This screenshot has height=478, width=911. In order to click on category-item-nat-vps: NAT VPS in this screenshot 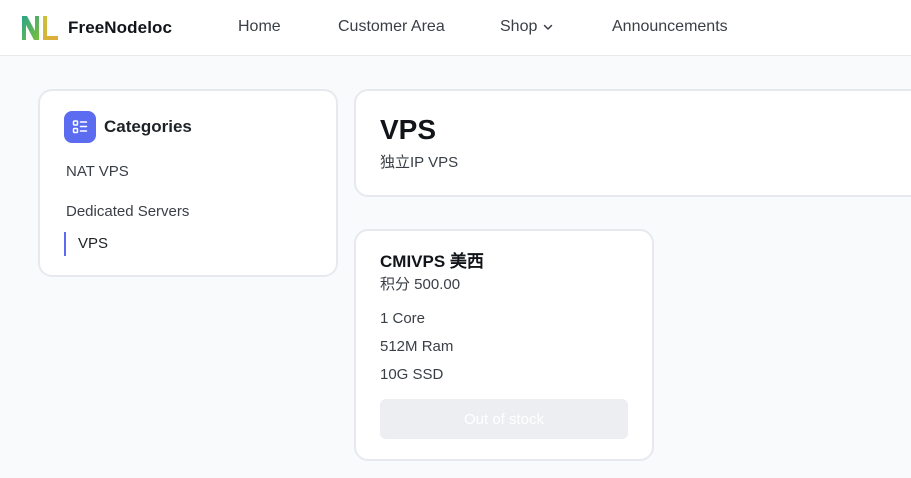, I will do `click(97, 172)`.